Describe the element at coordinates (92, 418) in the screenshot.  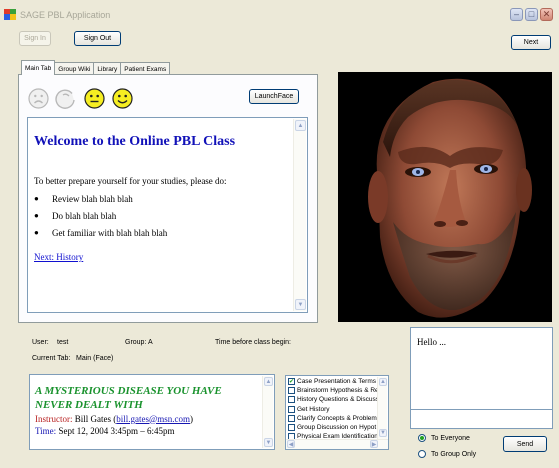
I see `instructor-name: Bill Gates` at that location.